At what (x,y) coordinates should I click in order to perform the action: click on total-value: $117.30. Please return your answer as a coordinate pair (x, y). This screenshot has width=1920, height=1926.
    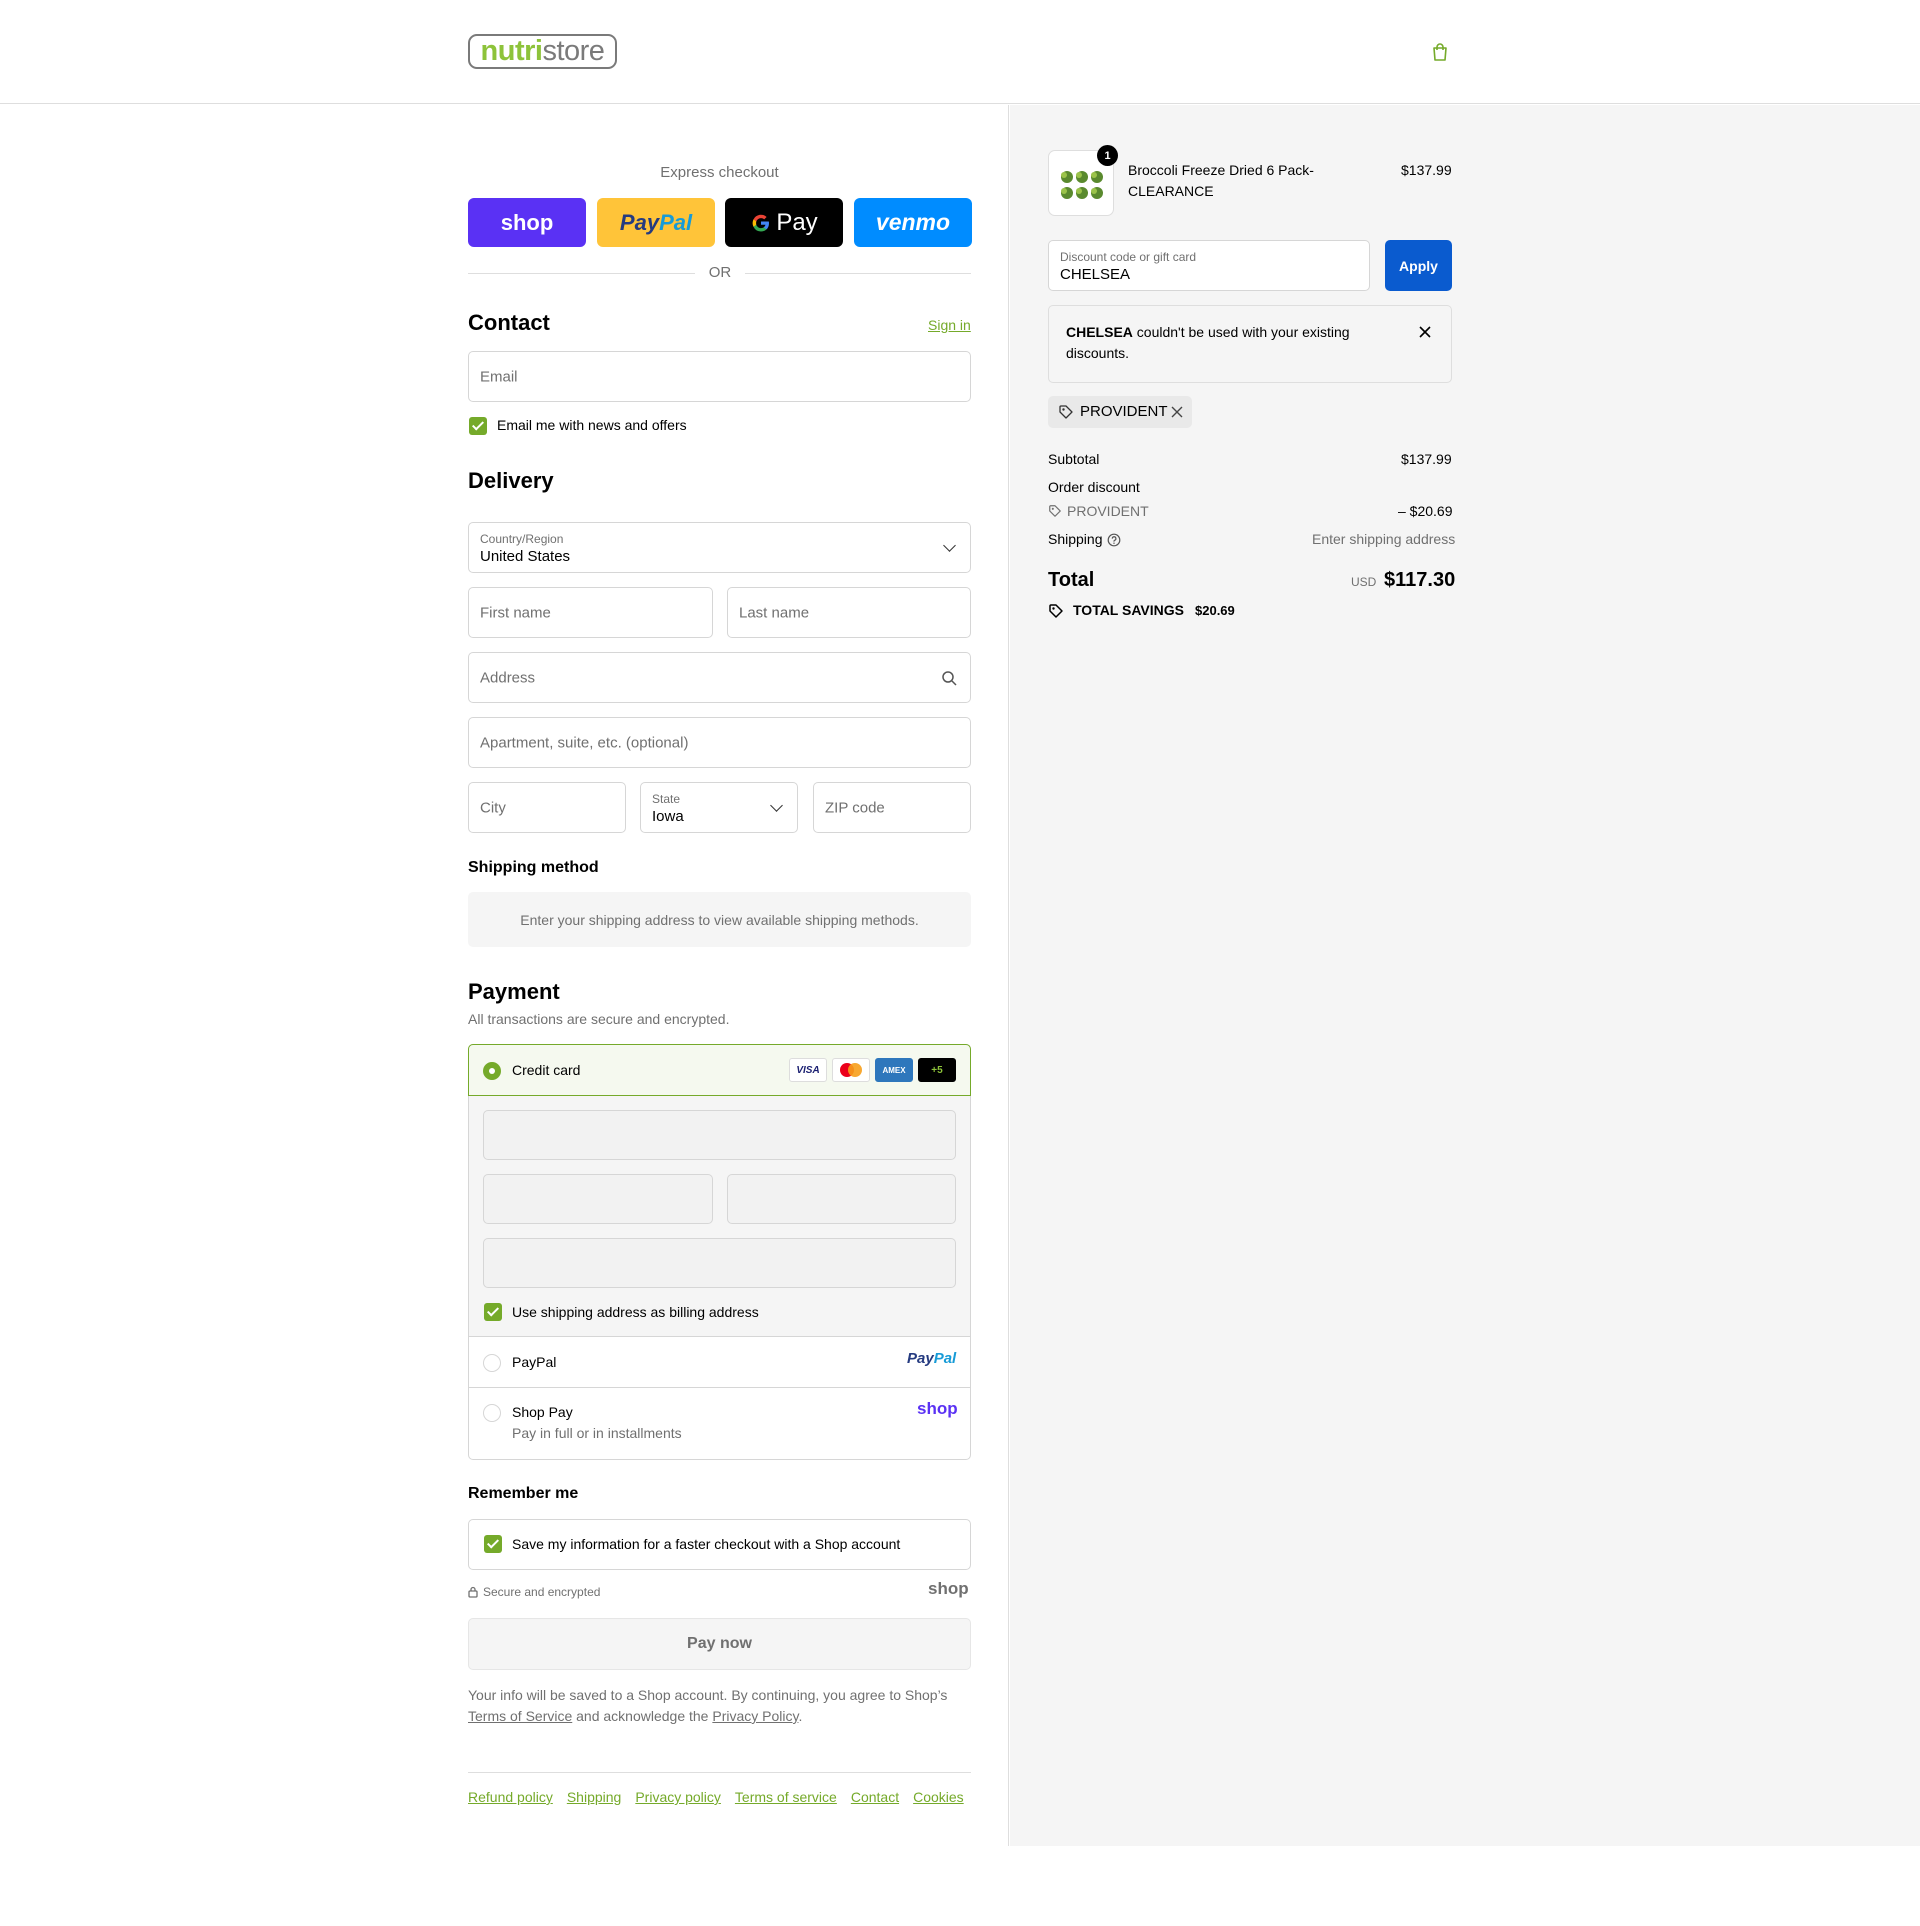
    Looking at the image, I should click on (1420, 580).